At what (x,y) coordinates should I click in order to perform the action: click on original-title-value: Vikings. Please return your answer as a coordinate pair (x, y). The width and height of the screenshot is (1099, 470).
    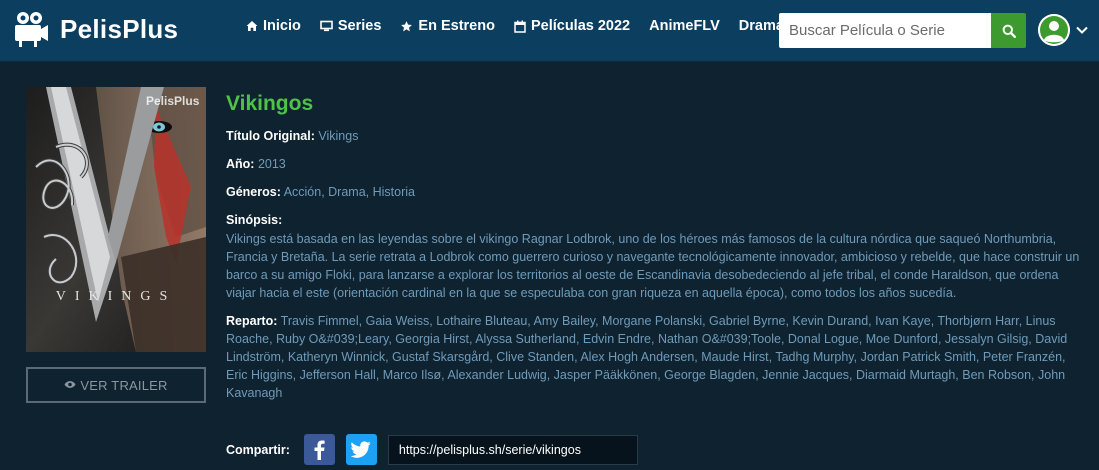
    Looking at the image, I should click on (338, 136).